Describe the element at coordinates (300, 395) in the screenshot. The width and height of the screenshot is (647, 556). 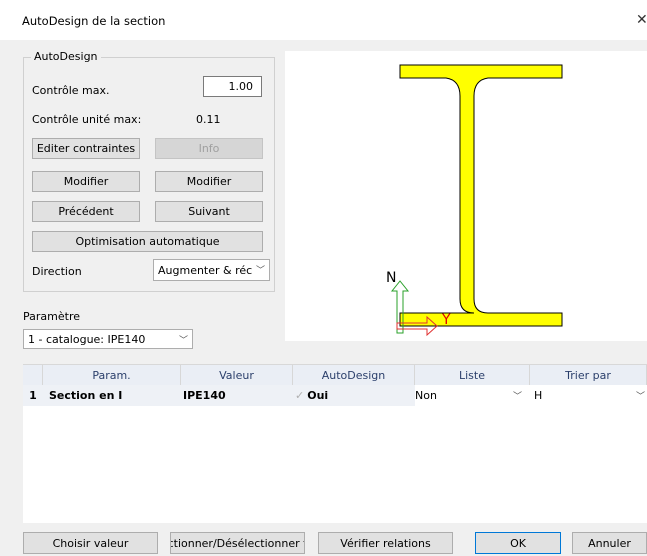
I see `checkmark-icon: ✓` at that location.